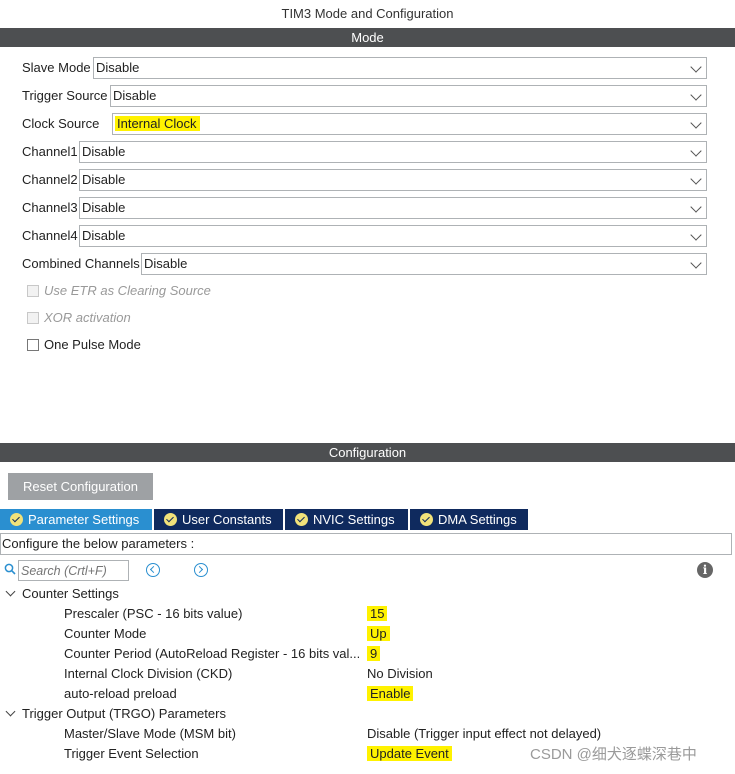 This screenshot has width=735, height=774. Describe the element at coordinates (409, 124) in the screenshot. I see `clock-source-select: Internal Clock` at that location.